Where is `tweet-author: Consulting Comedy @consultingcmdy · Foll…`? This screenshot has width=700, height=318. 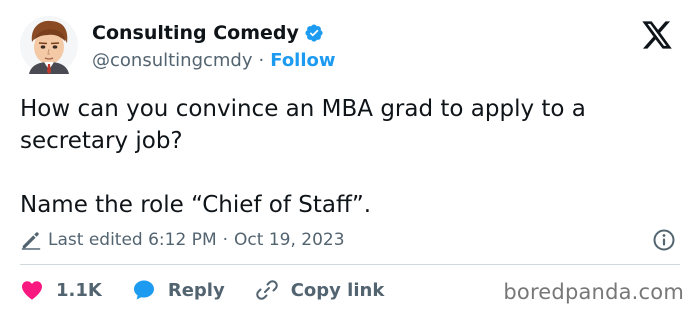 tweet-author: Consulting Comedy @consultingcmdy · Foll… is located at coordinates (214, 46).